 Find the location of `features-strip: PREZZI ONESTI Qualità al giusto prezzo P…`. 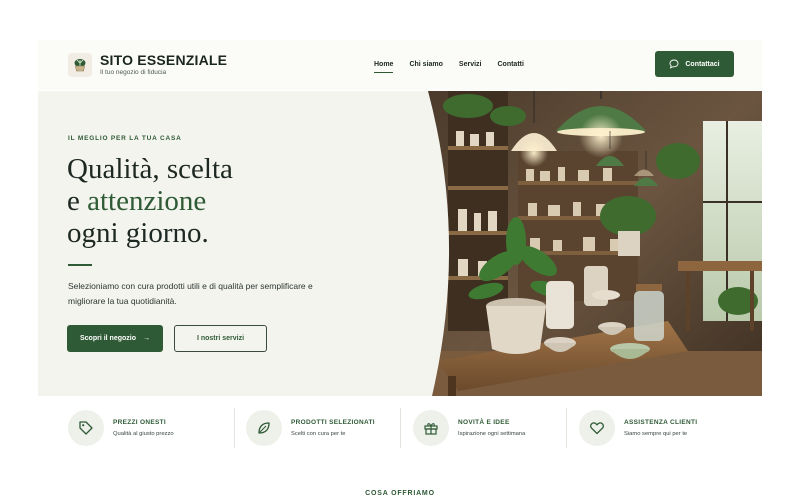

features-strip: PREZZI ONESTI Qualità al giusto prezzo P… is located at coordinates (400, 427).